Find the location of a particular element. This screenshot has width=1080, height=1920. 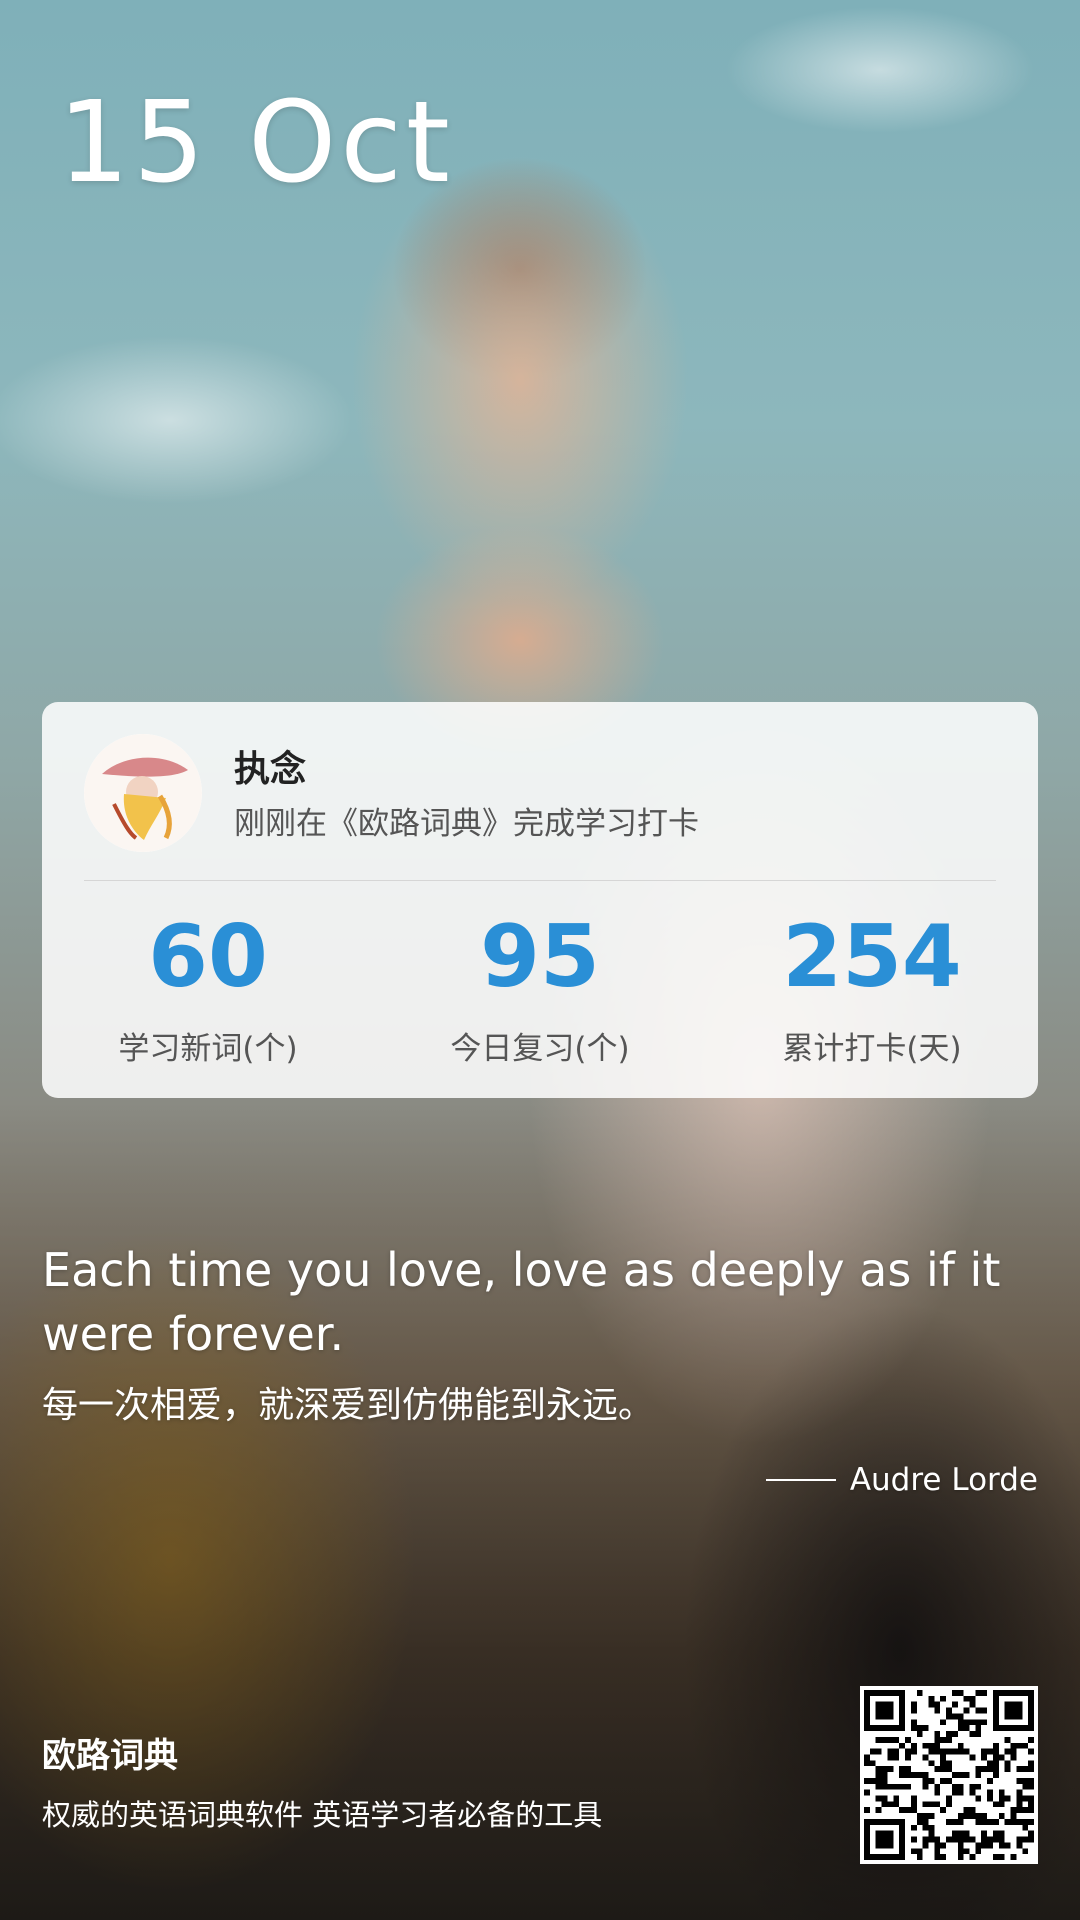

qr-code-icon is located at coordinates (949, 1775).